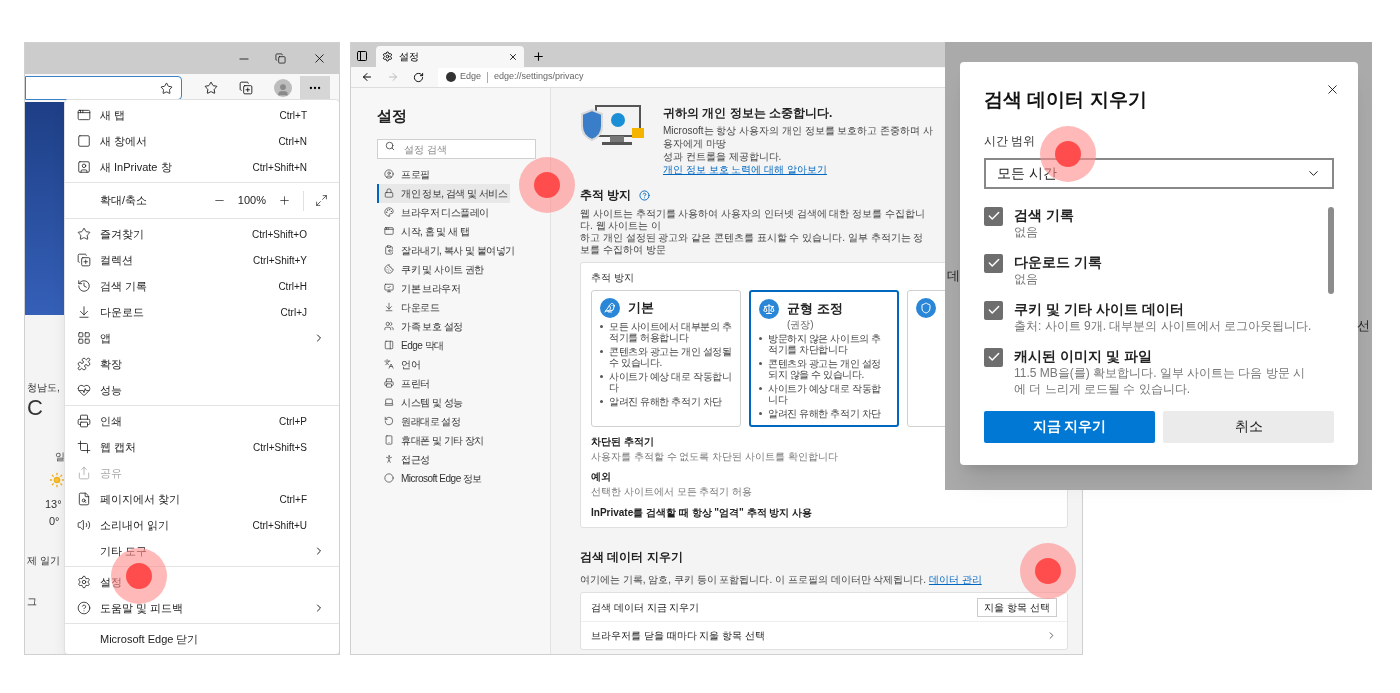 Image resolution: width=1400 pixels, height=693 pixels. I want to click on clear-now-button: 지금 지우기, so click(1069, 426).